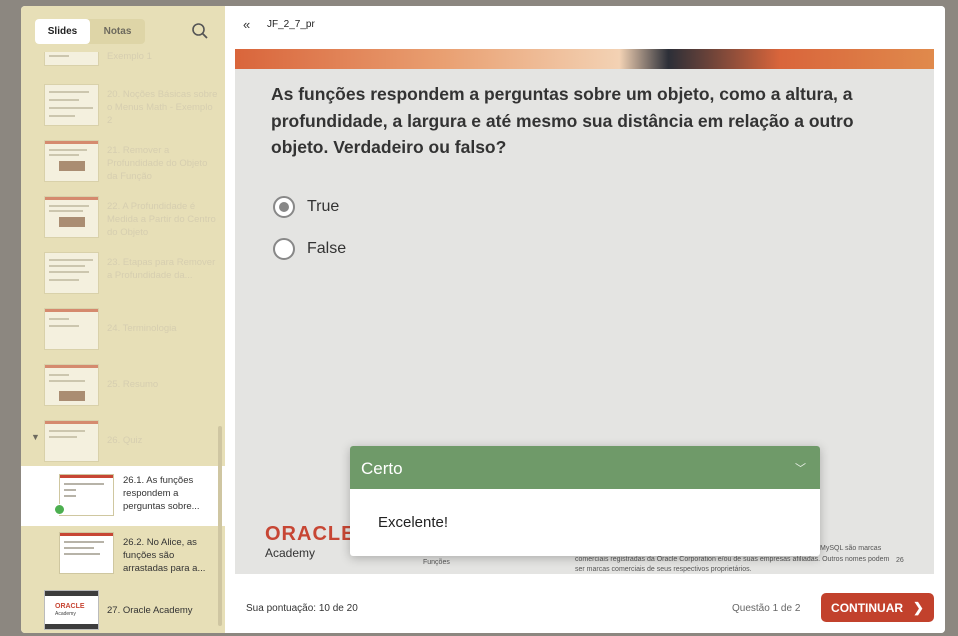  What do you see at coordinates (35, 437) in the screenshot?
I see `collapse-triangle-icon: ▼` at bounding box center [35, 437].